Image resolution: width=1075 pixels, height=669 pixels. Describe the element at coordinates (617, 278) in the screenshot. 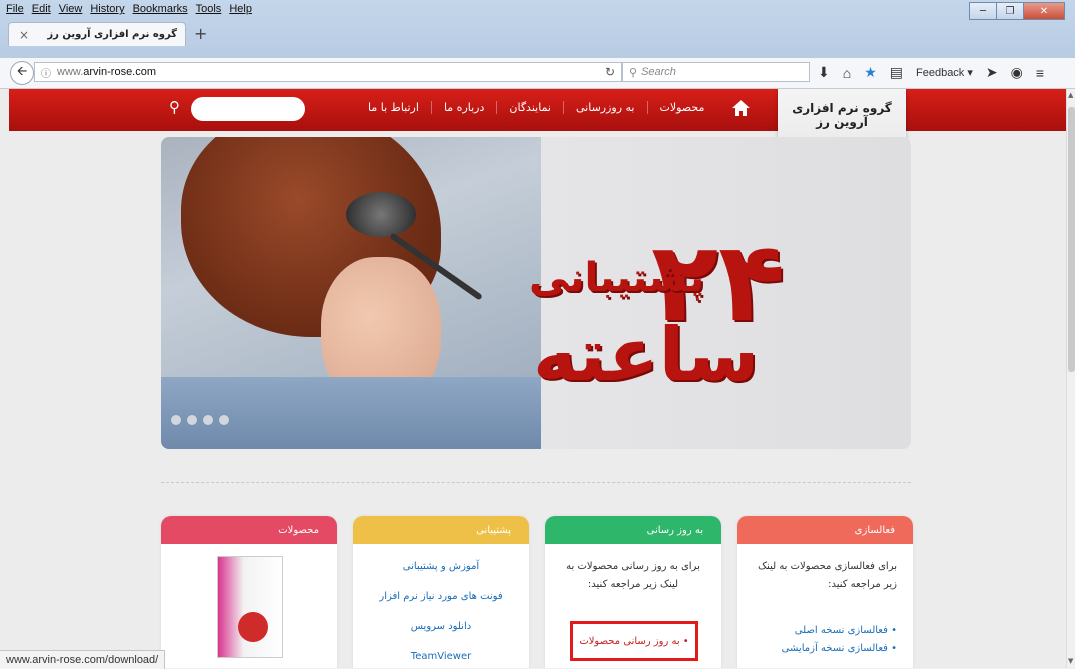

I see `banner-line1: پشتیبانی` at that location.